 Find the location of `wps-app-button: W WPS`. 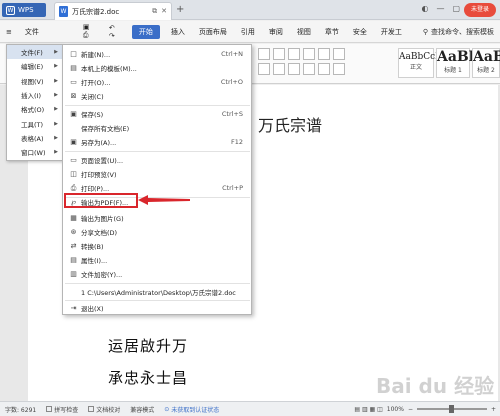

wps-app-button: W WPS is located at coordinates (24, 10).